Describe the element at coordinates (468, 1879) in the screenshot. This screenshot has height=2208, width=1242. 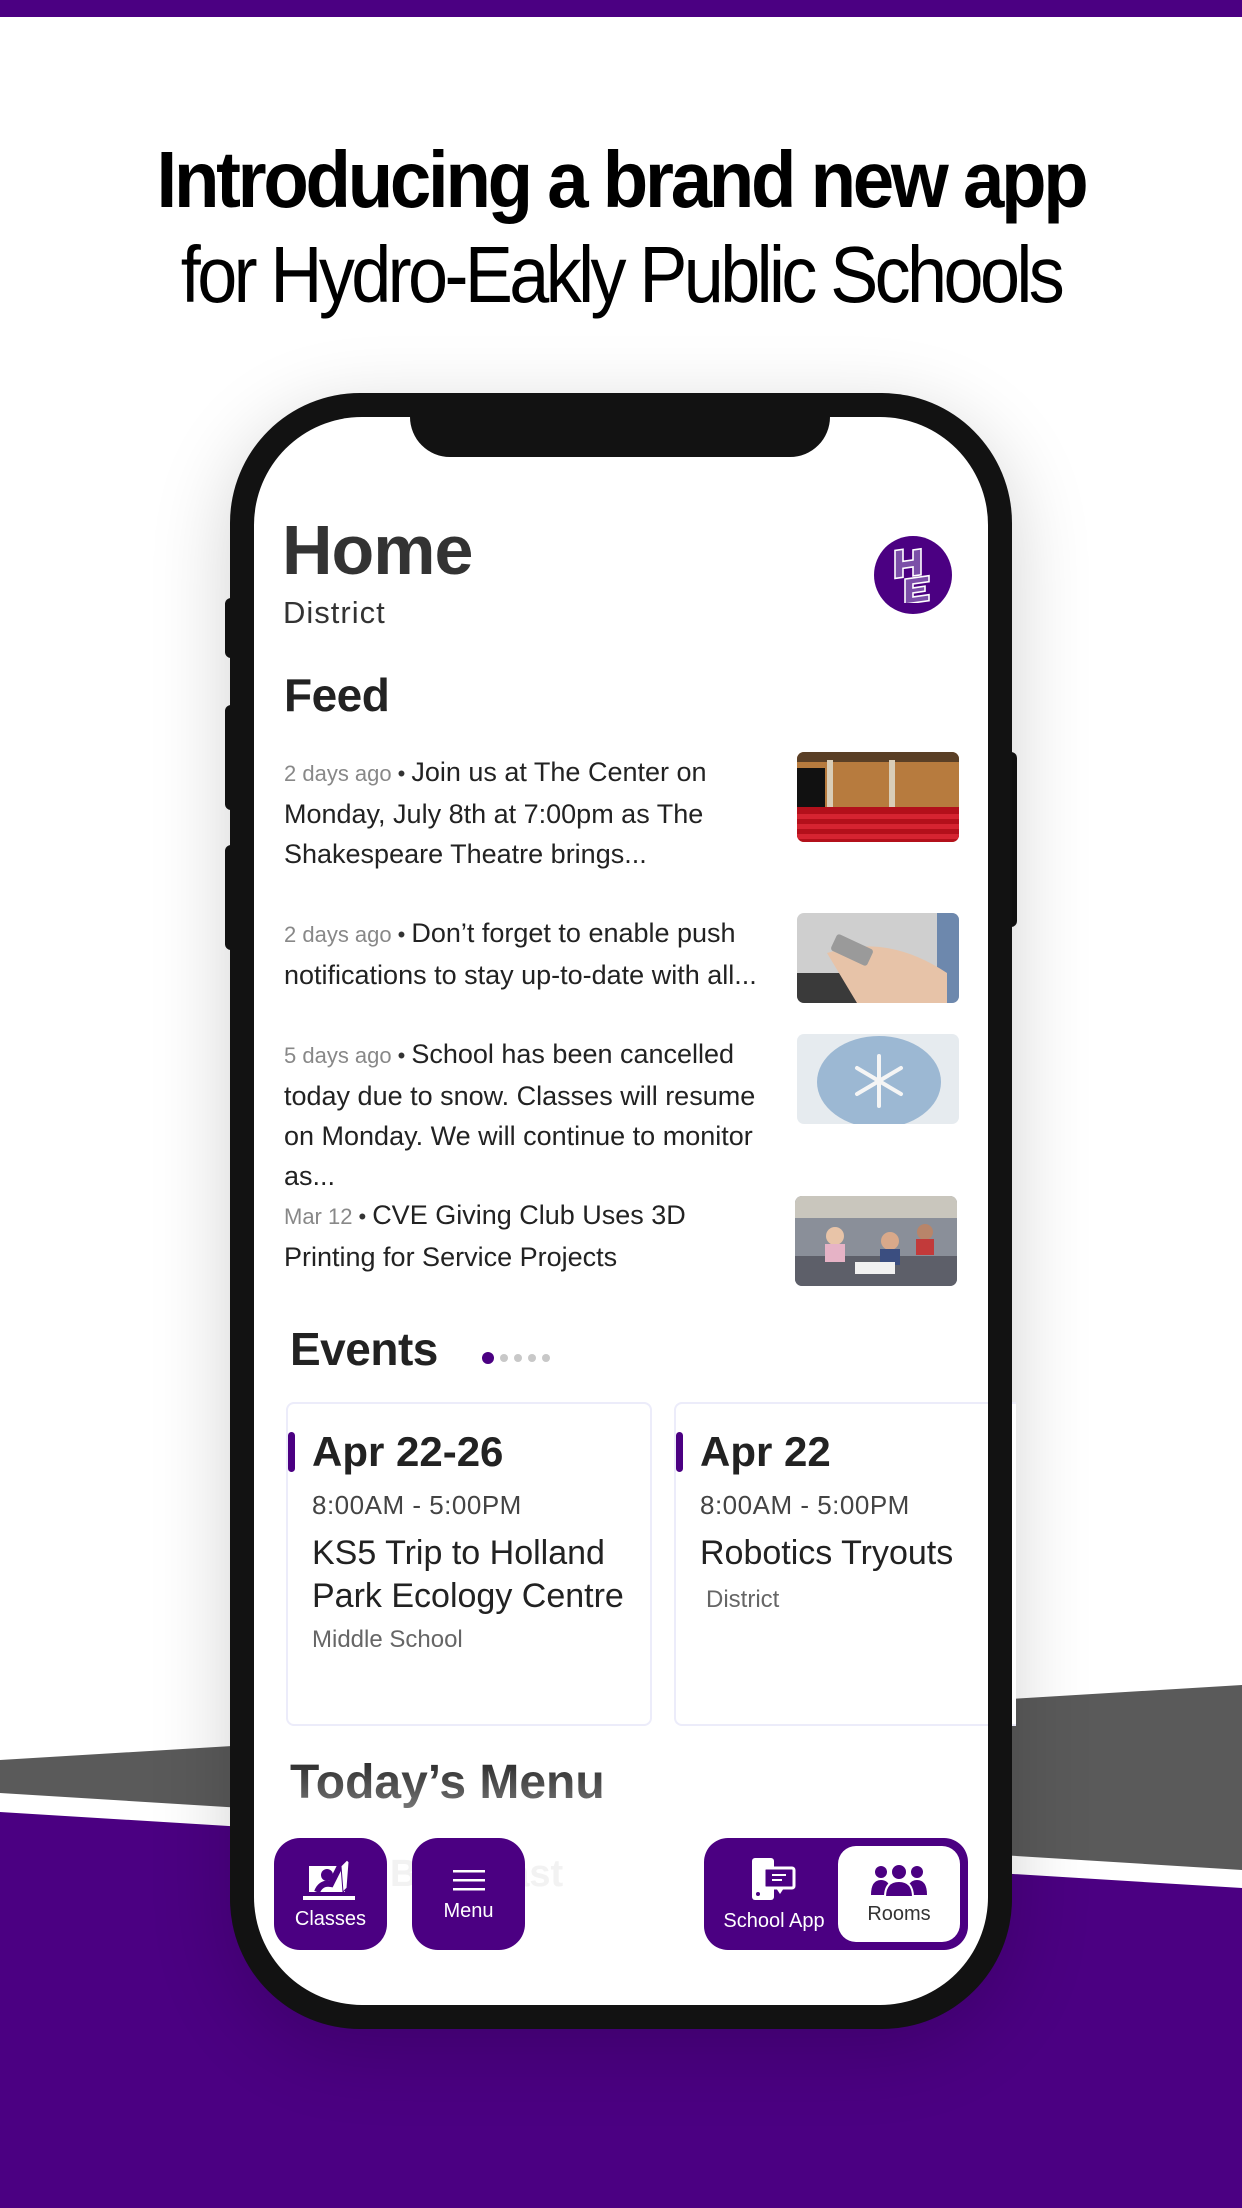
I see `hamburger-menu-icon` at that location.